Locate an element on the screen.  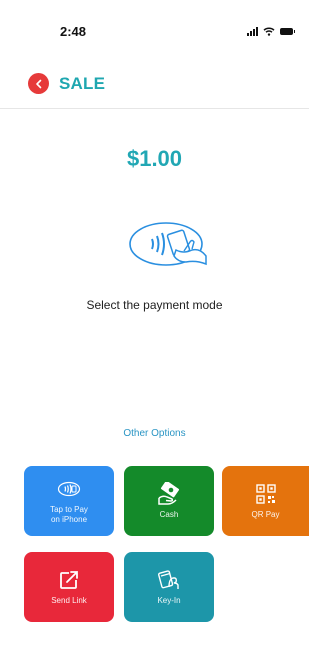
cash-label: Cash is located at coordinates (169, 514).